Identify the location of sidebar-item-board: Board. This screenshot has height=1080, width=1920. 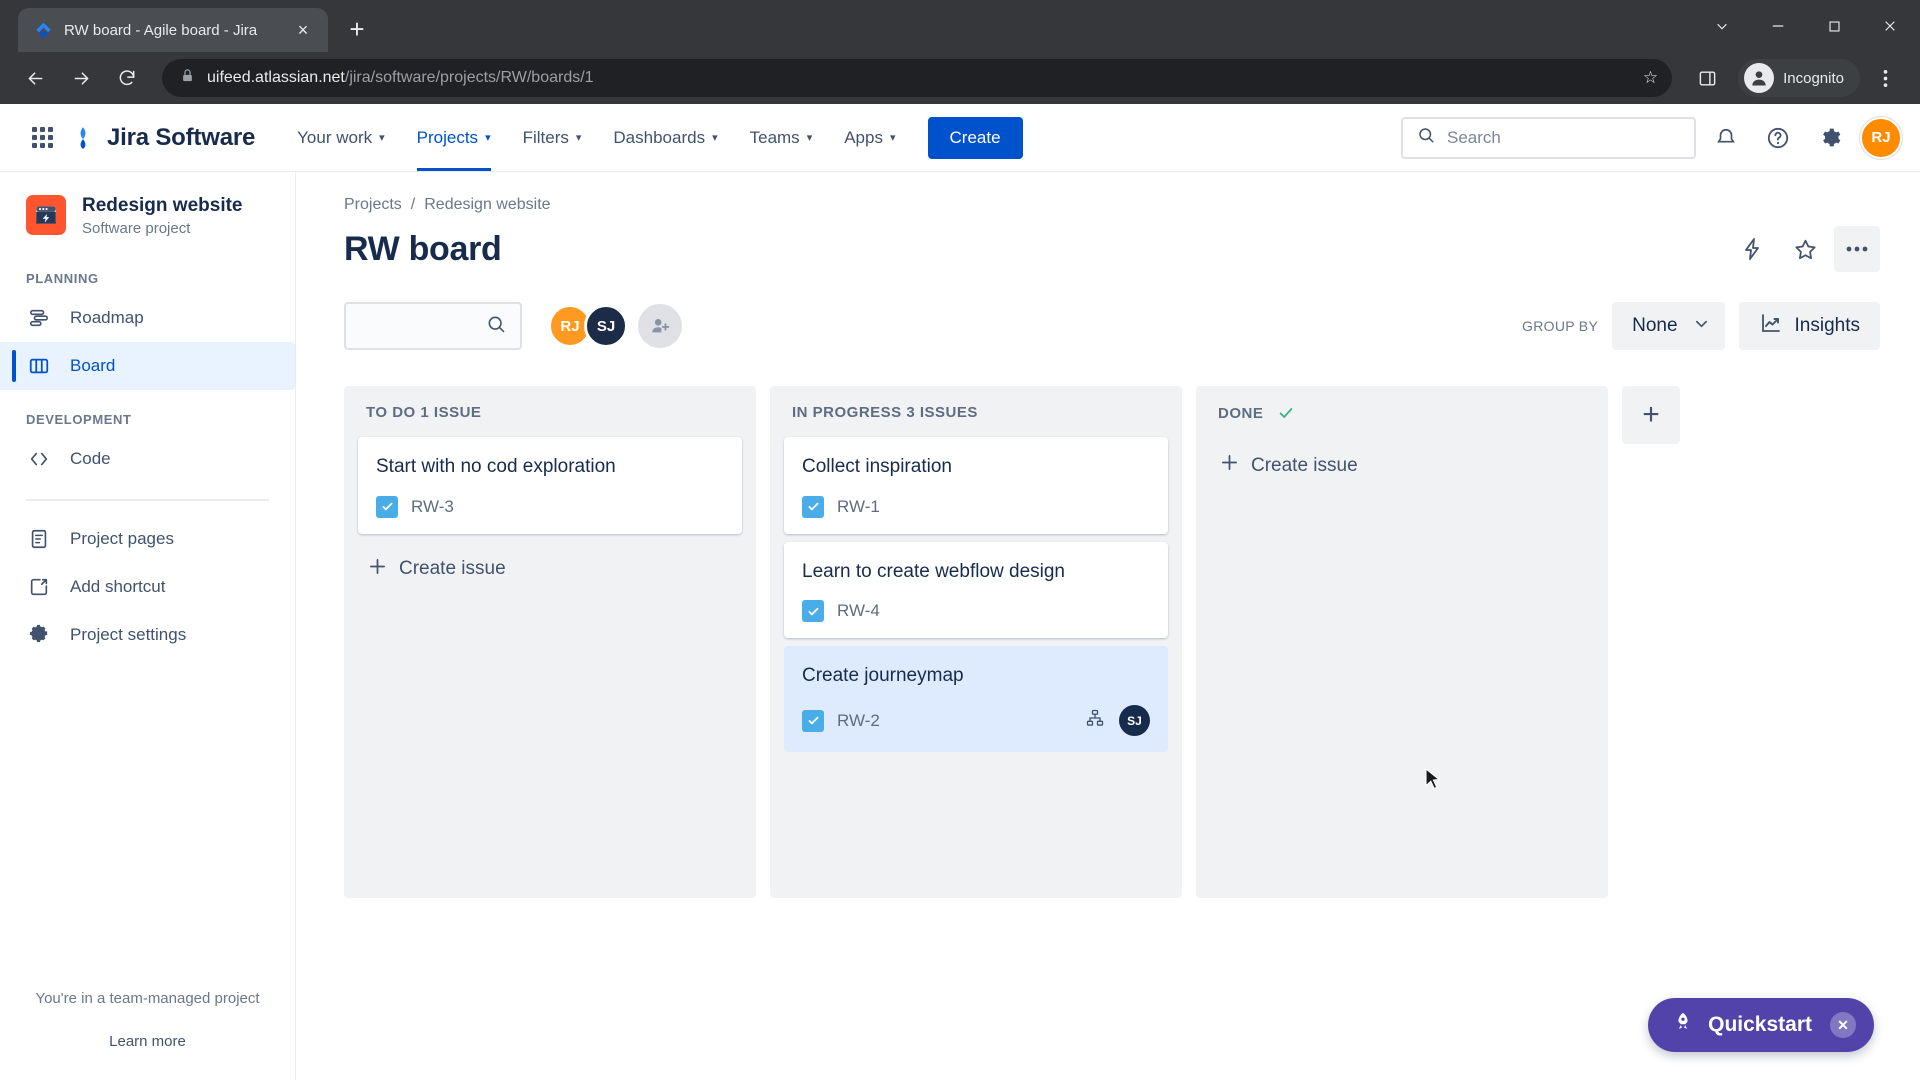
(147, 365).